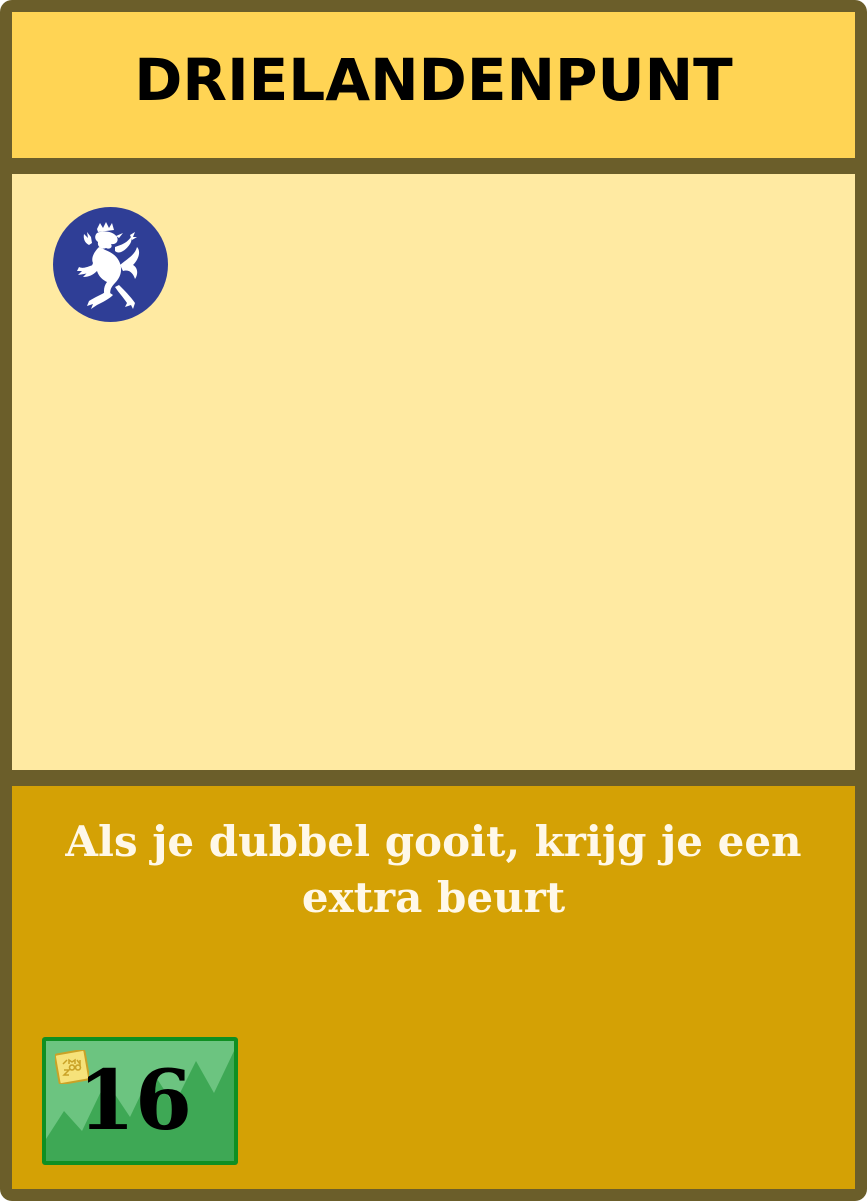  Describe the element at coordinates (433, 80) in the screenshot. I see `card-title: DRIELANDENPUNT` at that location.